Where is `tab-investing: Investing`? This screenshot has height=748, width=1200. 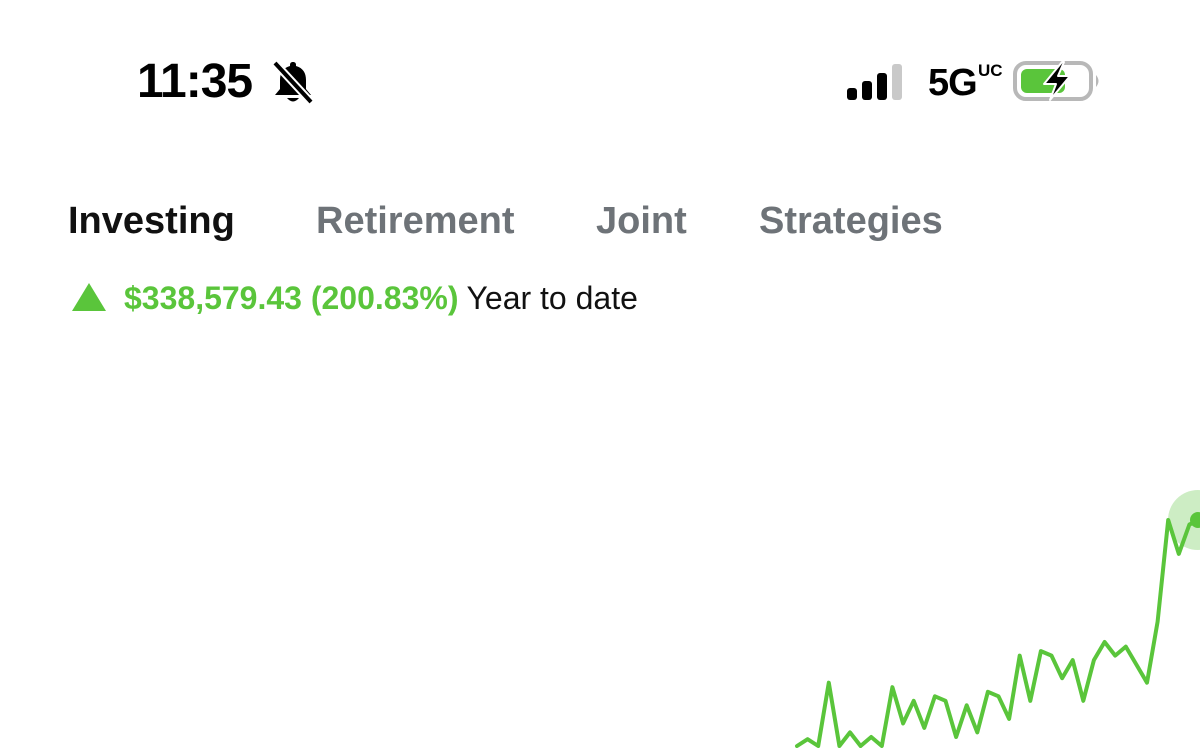 tab-investing: Investing is located at coordinates (151, 221).